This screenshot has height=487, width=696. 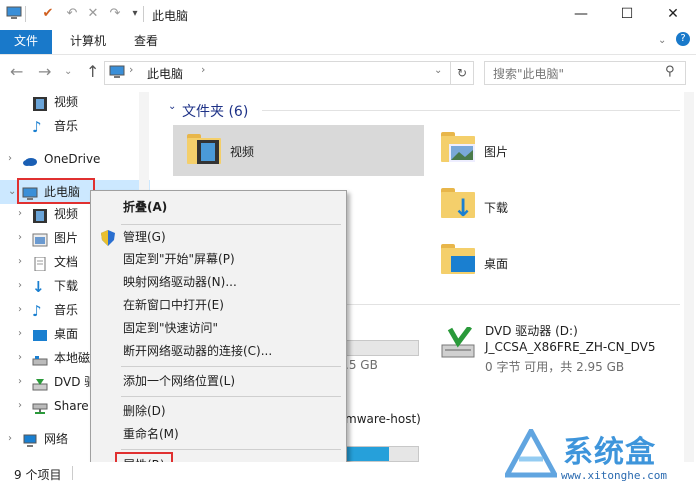 I want to click on folders-section-header: 文件夹 (6), so click(x=215, y=111).